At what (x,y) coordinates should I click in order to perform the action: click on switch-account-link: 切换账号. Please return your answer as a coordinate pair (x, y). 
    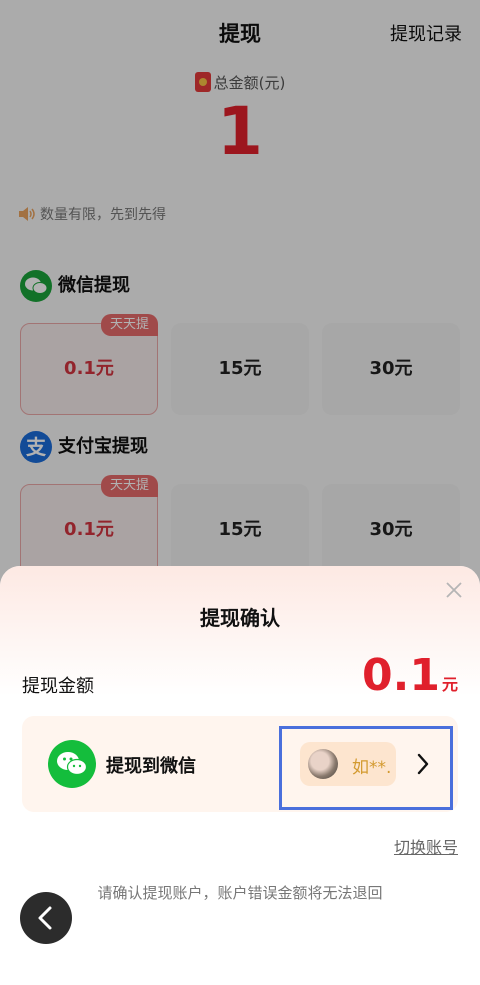
    Looking at the image, I should click on (426, 846).